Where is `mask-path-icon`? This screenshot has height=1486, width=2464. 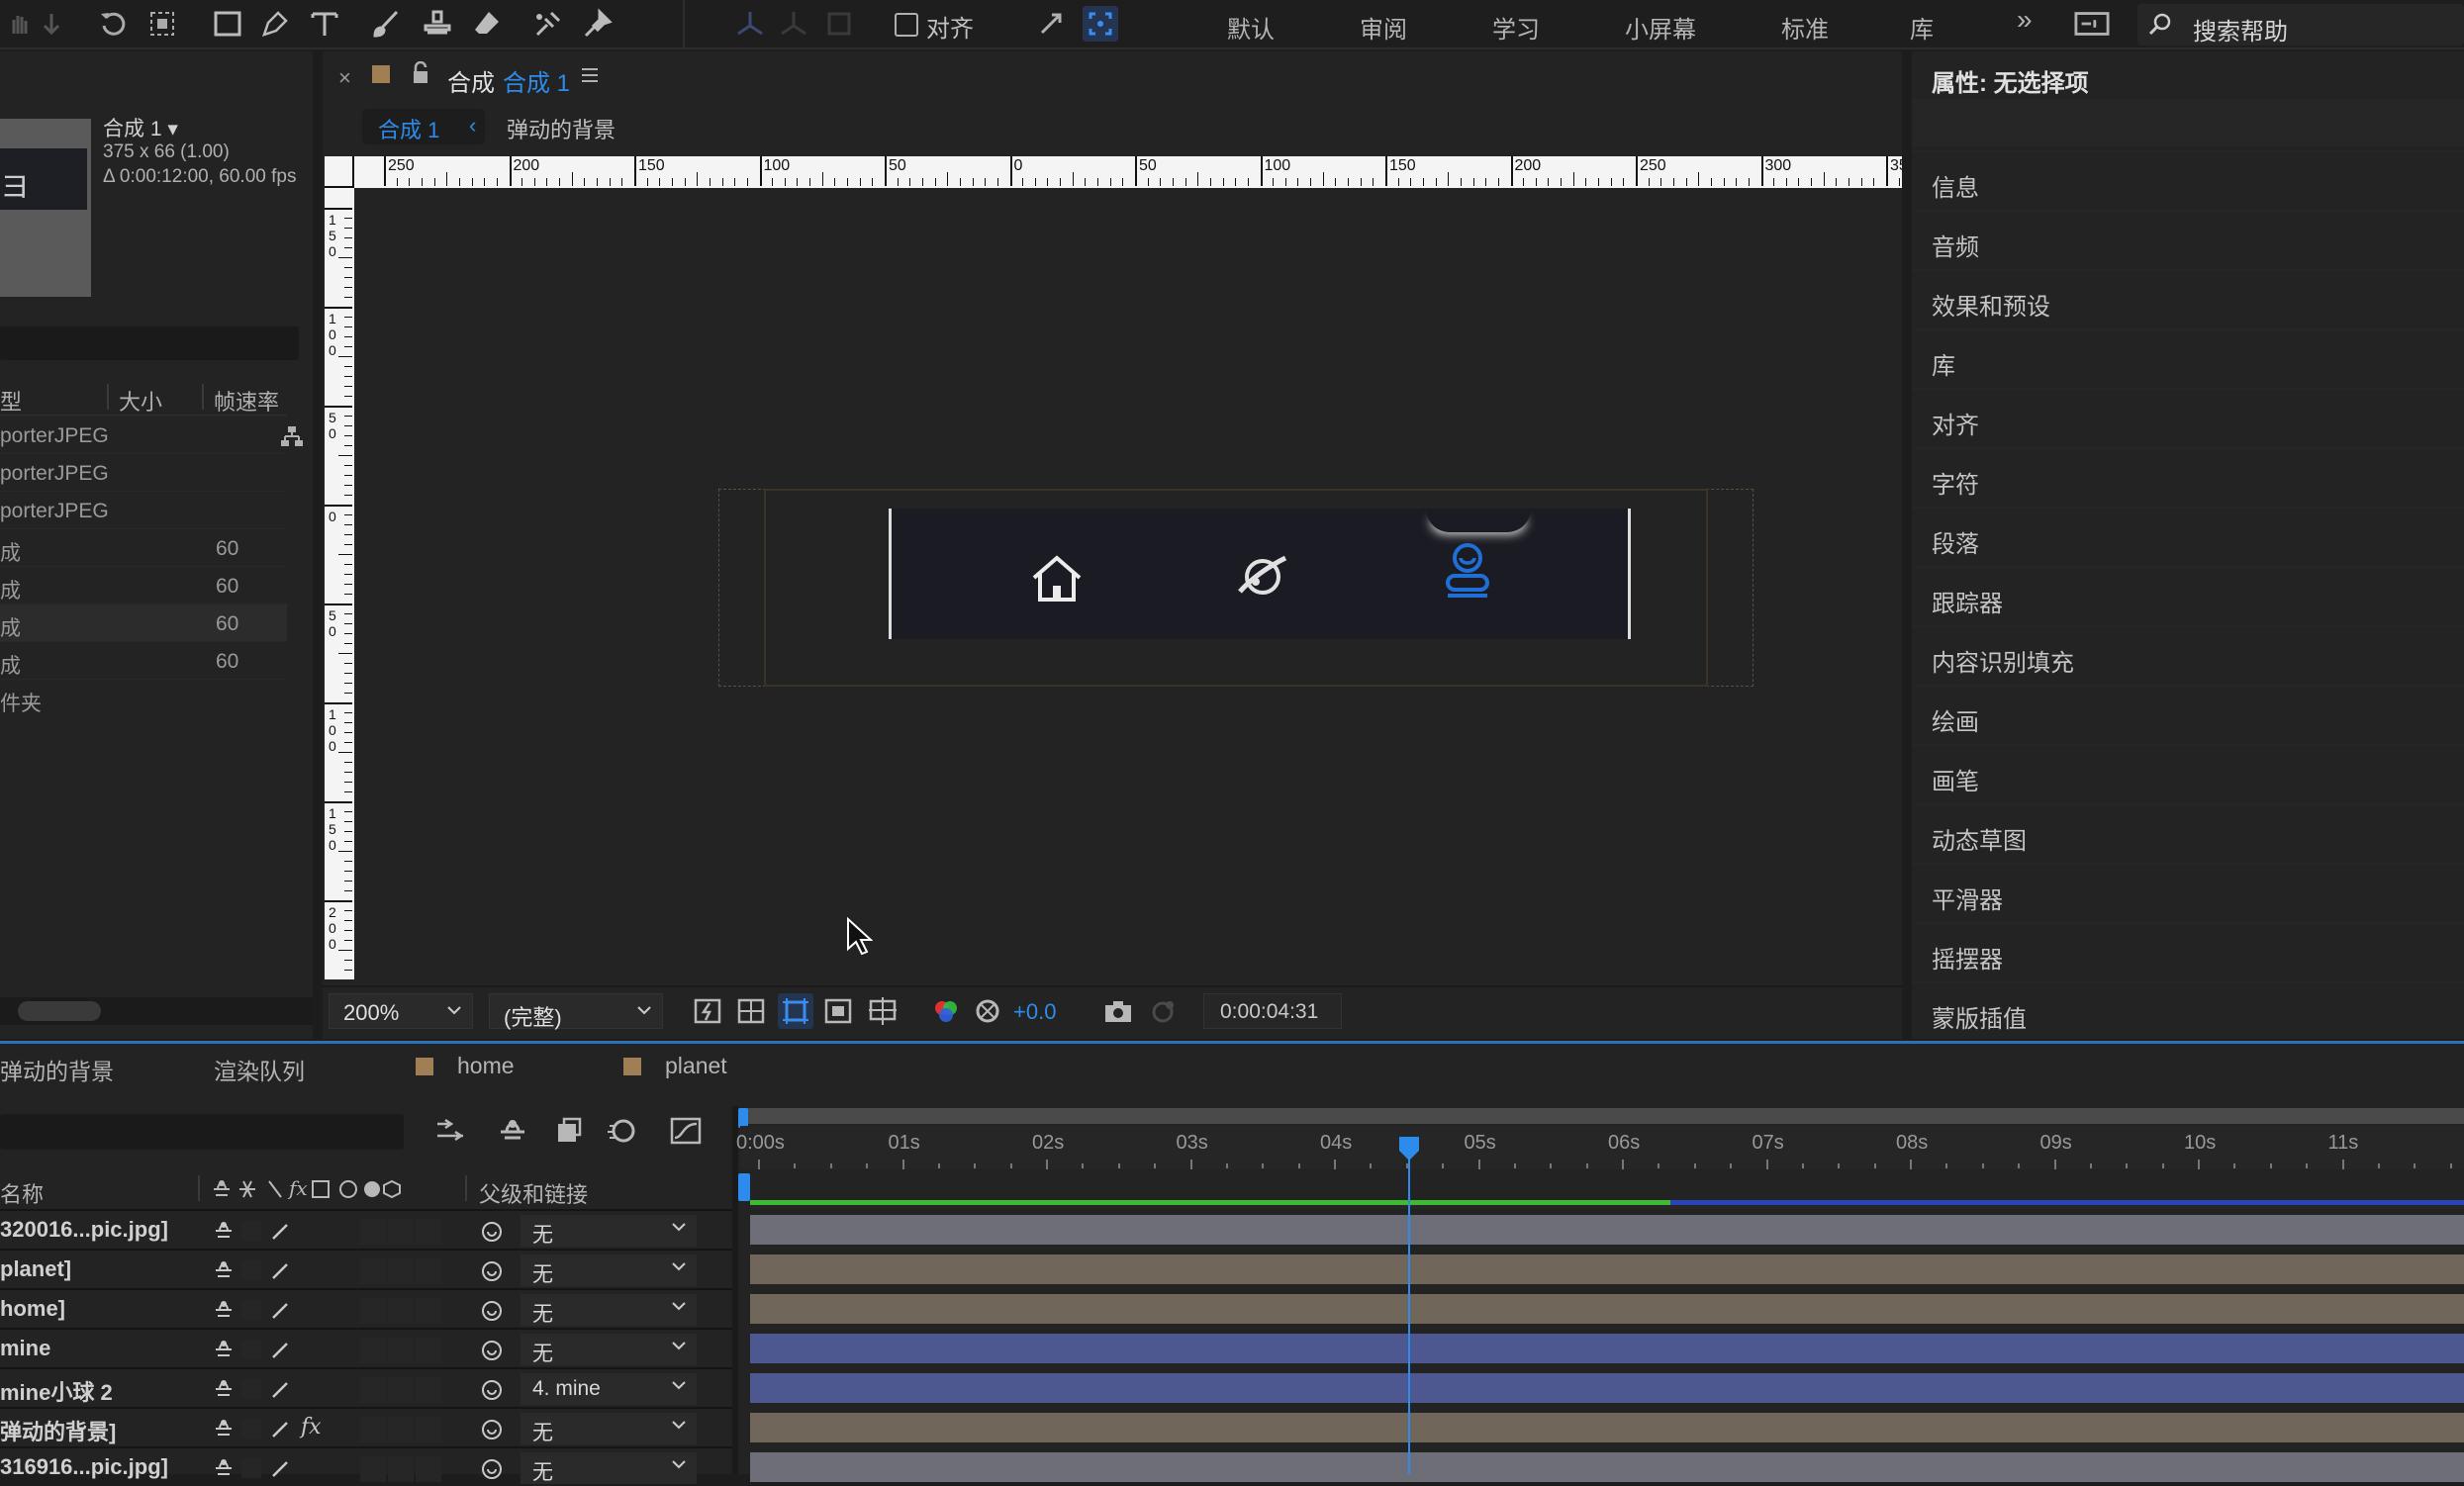
mask-path-icon is located at coordinates (795, 1011).